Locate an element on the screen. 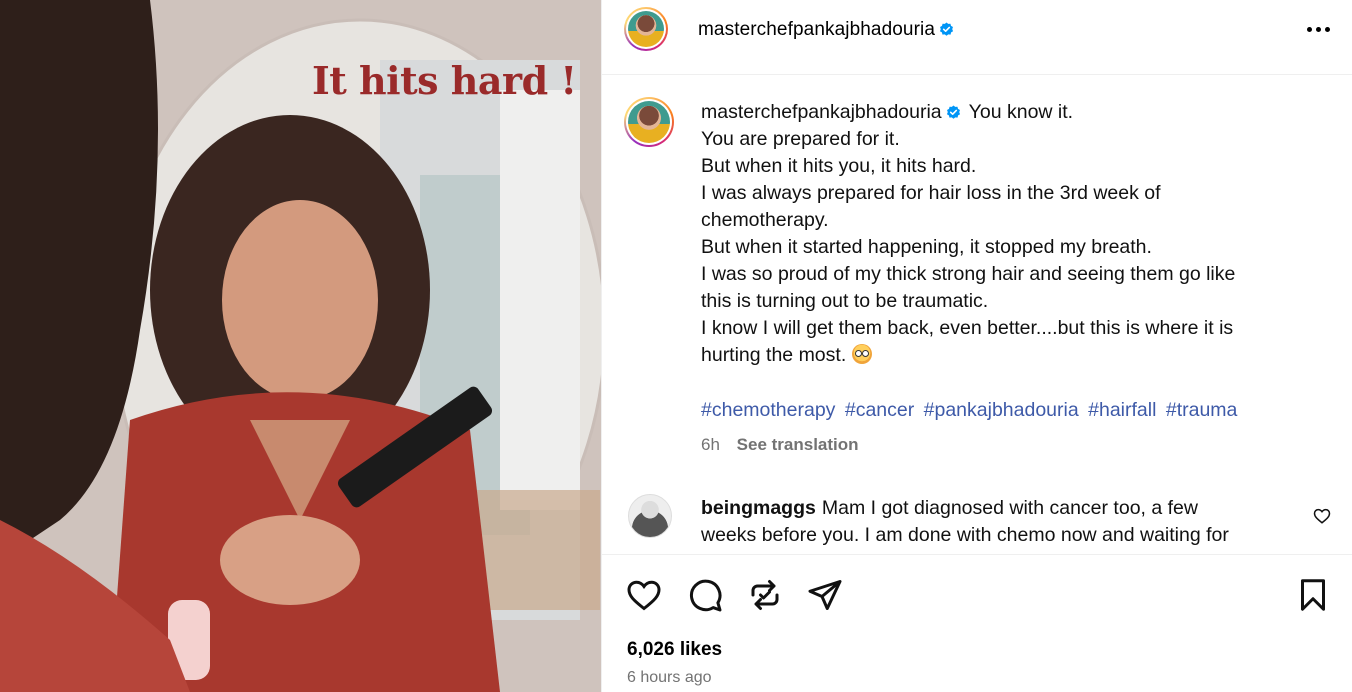 The height and width of the screenshot is (692, 1352). see-translation-button: See translation is located at coordinates (798, 444).